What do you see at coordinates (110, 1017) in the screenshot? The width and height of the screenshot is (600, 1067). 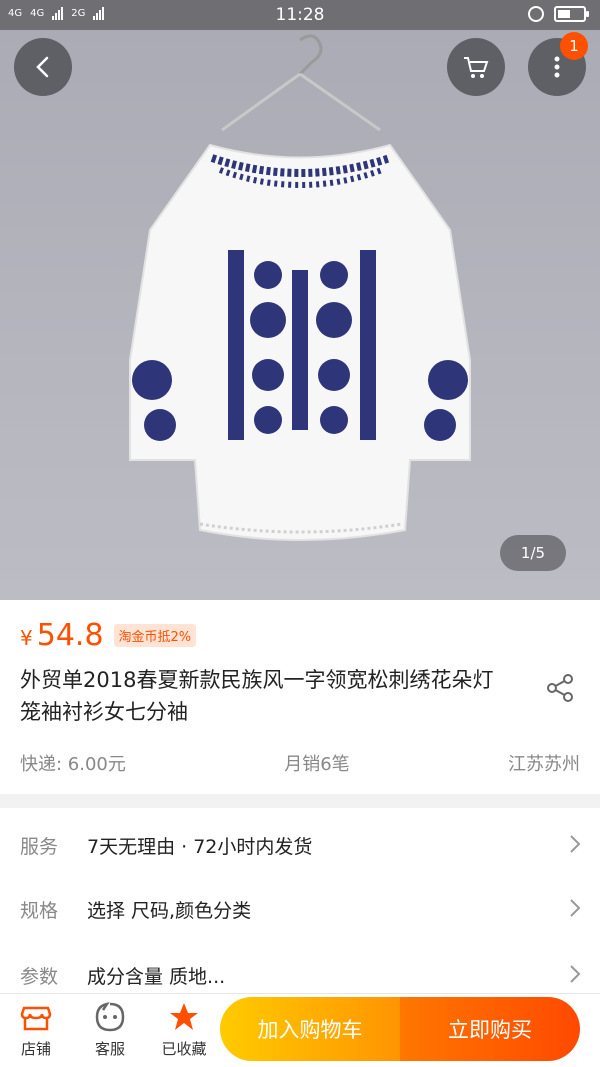 I see `chat-icon` at bounding box center [110, 1017].